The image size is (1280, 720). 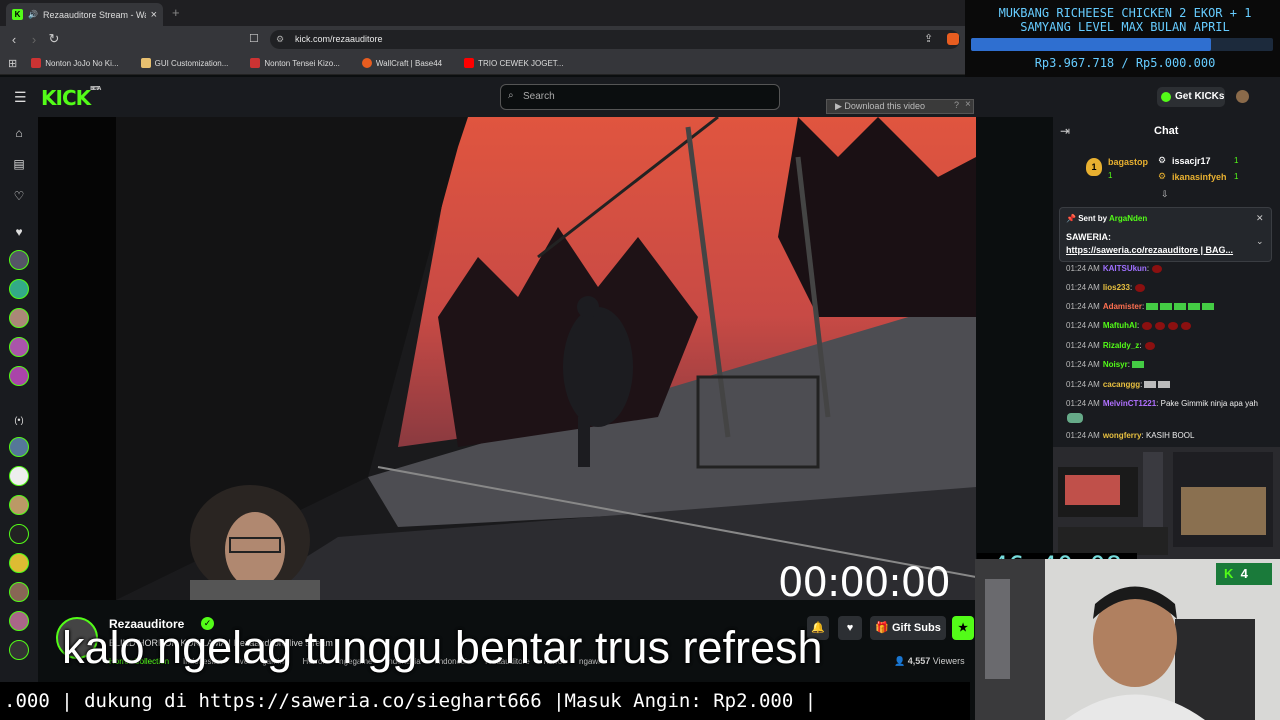 I want to click on help-icon: ?, so click(x=956, y=105).